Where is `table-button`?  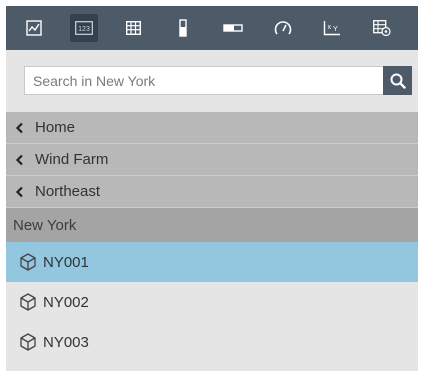
table-button is located at coordinates (134, 28).